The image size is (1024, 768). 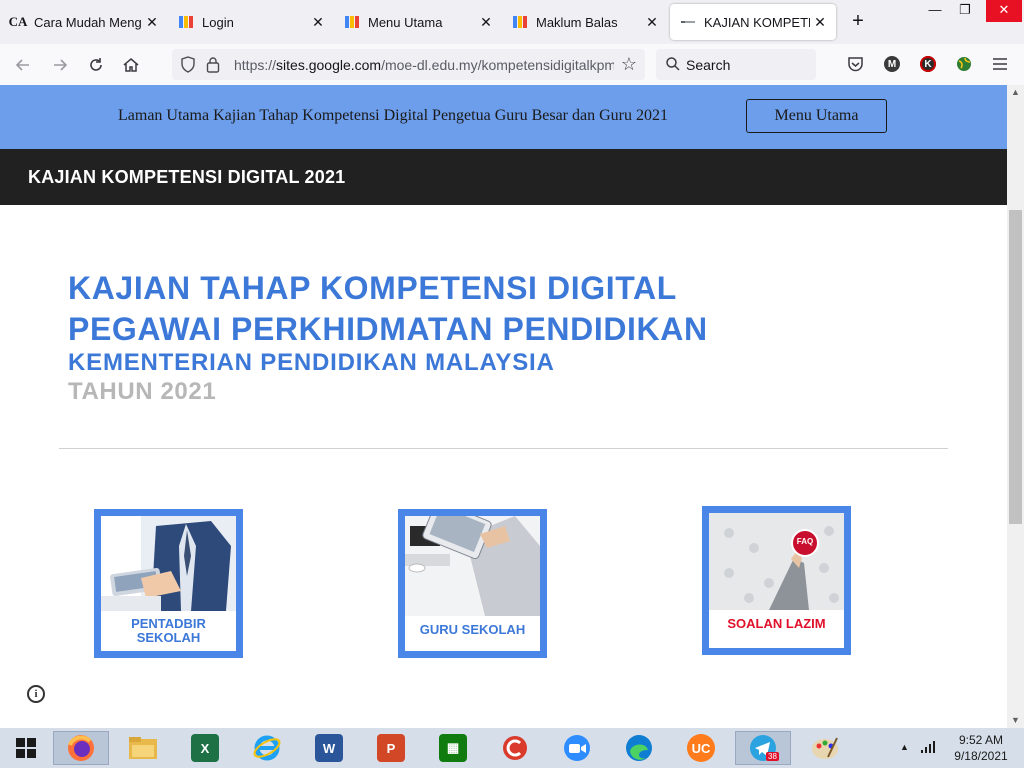 I want to click on taskbar-firefox, so click(x=81, y=748).